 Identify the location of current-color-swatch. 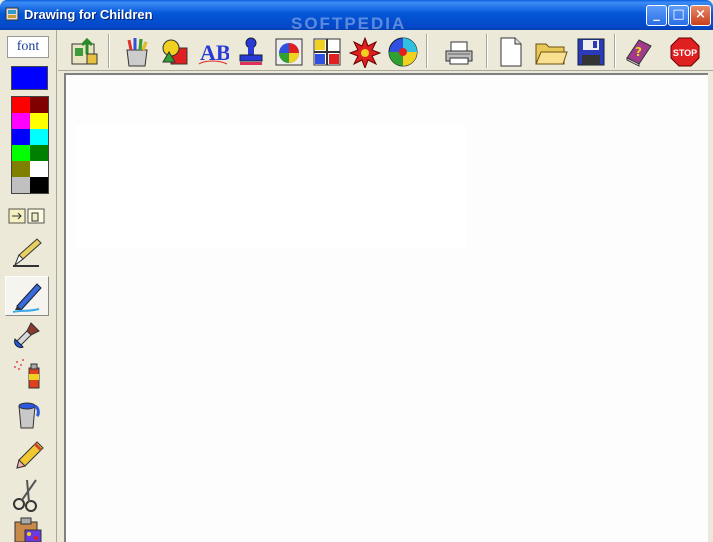
(29, 78).